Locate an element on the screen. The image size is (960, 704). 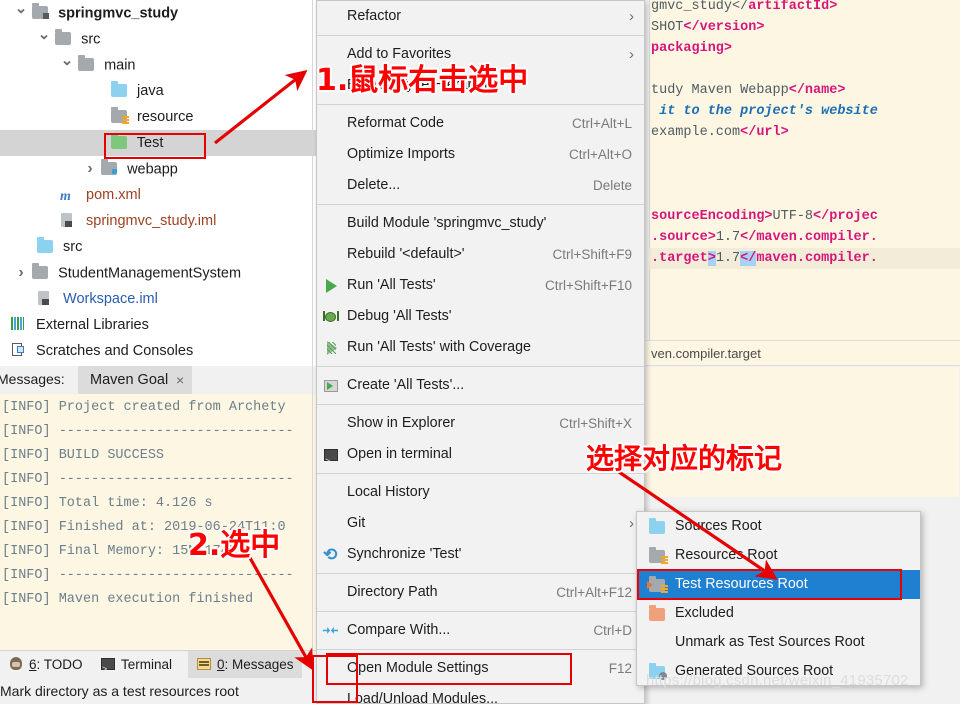
close-icon: × is located at coordinates (180, 380).